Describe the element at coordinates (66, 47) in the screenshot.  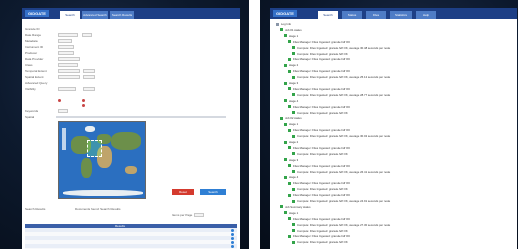
I see `instrument-input` at that location.